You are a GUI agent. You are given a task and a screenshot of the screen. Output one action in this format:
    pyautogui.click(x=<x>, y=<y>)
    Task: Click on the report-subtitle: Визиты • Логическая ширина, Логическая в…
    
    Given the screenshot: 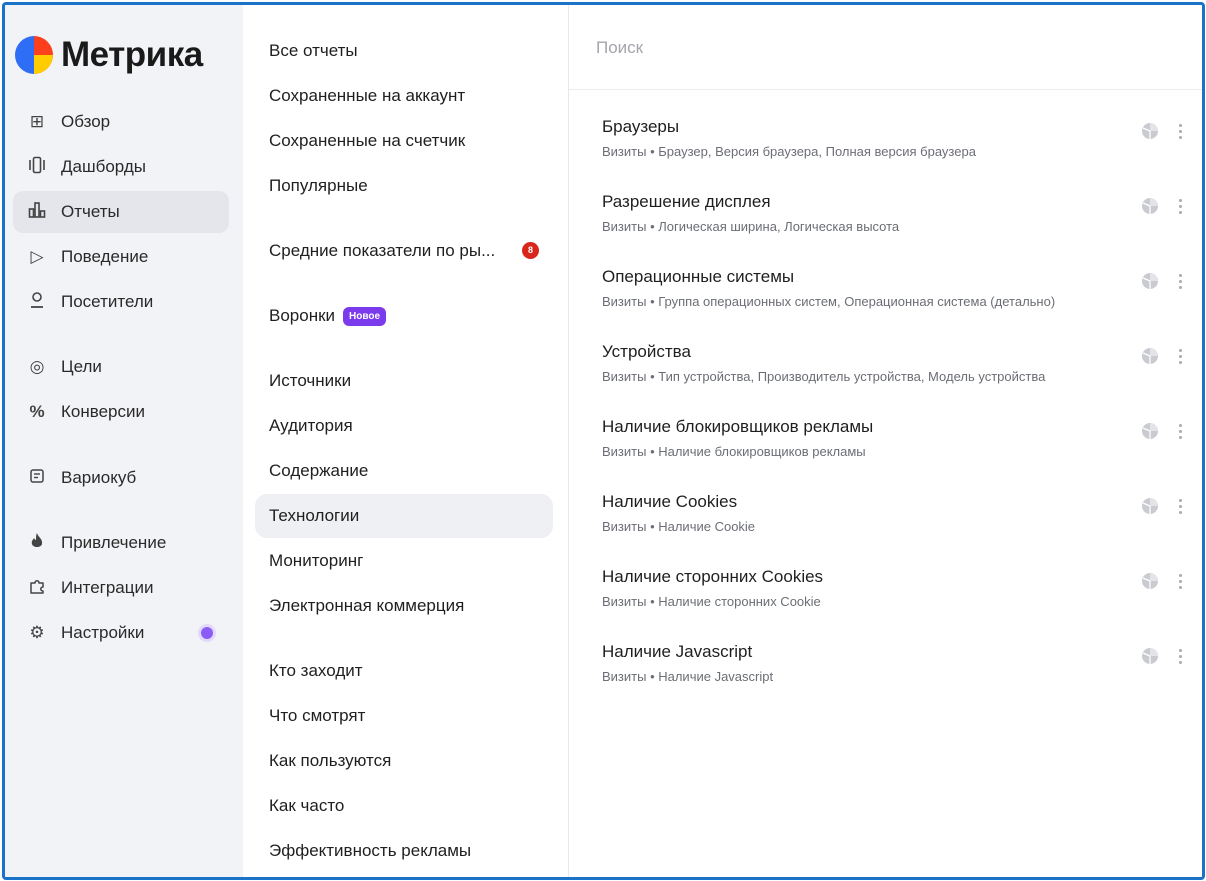 What is the action you would take?
    pyautogui.click(x=751, y=226)
    